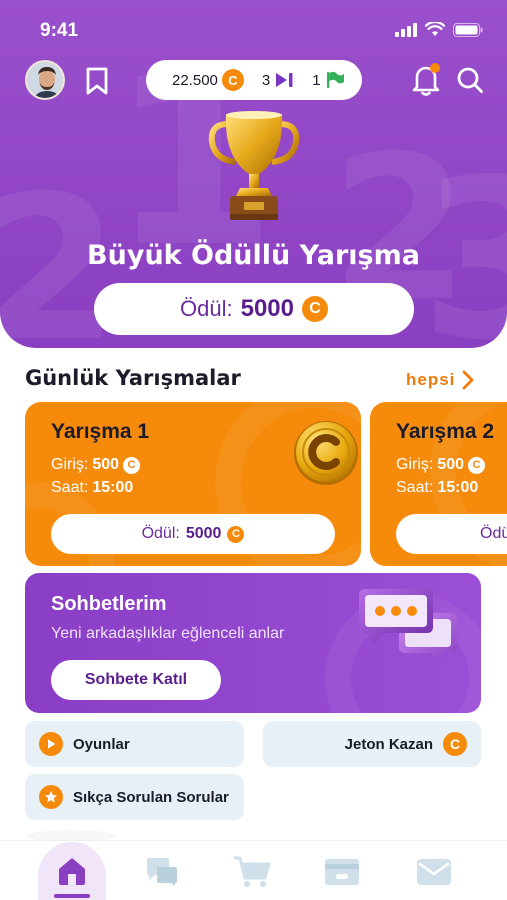 The height and width of the screenshot is (900, 507). Describe the element at coordinates (451, 534) in the screenshot. I see `contest-prize-button: Ödü` at that location.